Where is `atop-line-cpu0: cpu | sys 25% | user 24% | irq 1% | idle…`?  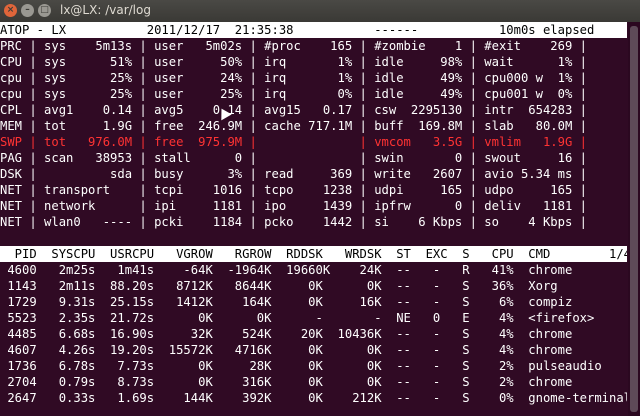
atop-line-cpu0: cpu | sys 25% | user 24% | irq 1% | idle… is located at coordinates (293, 78).